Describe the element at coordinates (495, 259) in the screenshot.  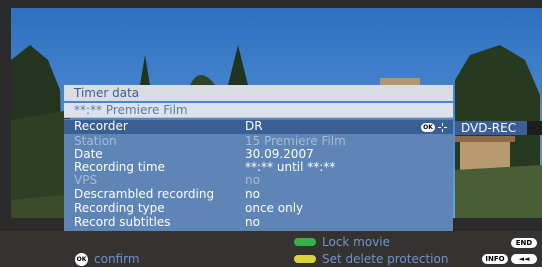
I see `info-key: INFO` at that location.